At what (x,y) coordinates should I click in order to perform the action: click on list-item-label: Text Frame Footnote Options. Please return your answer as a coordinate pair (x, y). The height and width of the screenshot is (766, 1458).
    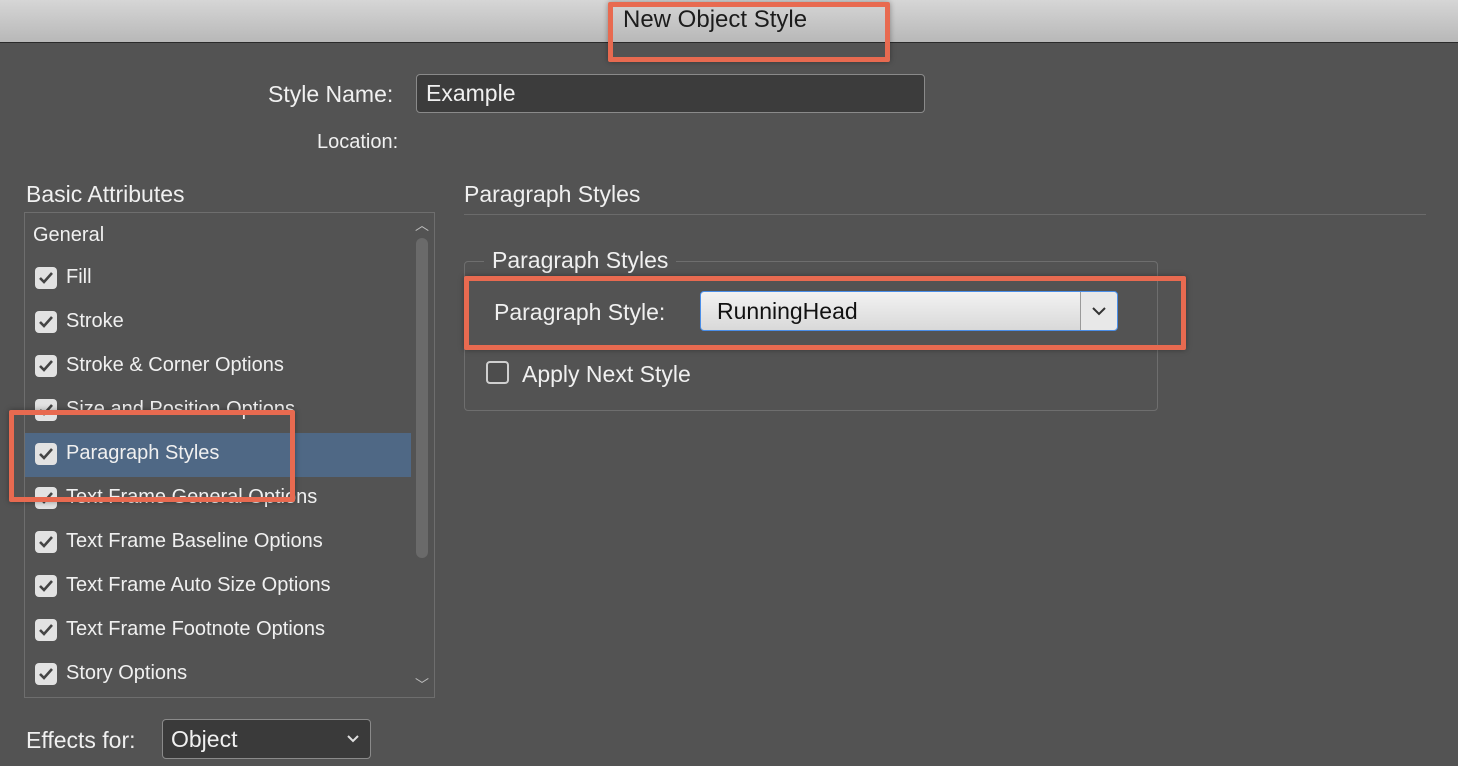
    Looking at the image, I should click on (196, 629).